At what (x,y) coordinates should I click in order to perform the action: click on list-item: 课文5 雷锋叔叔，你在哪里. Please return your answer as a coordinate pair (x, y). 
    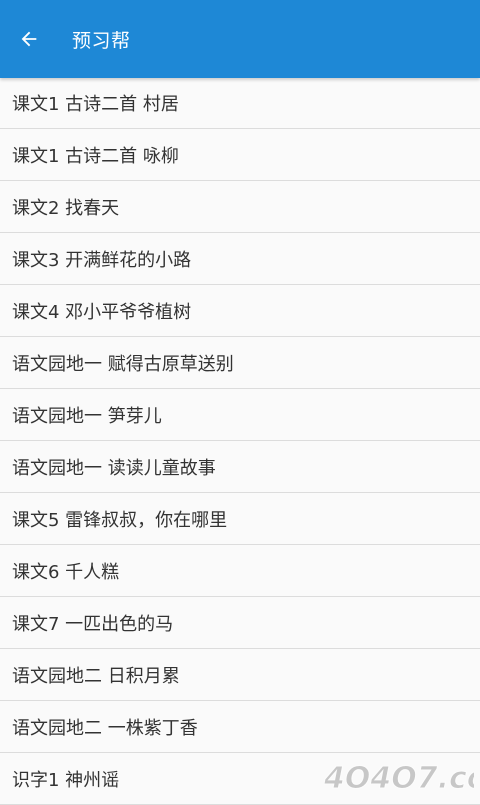
    Looking at the image, I should click on (240, 519).